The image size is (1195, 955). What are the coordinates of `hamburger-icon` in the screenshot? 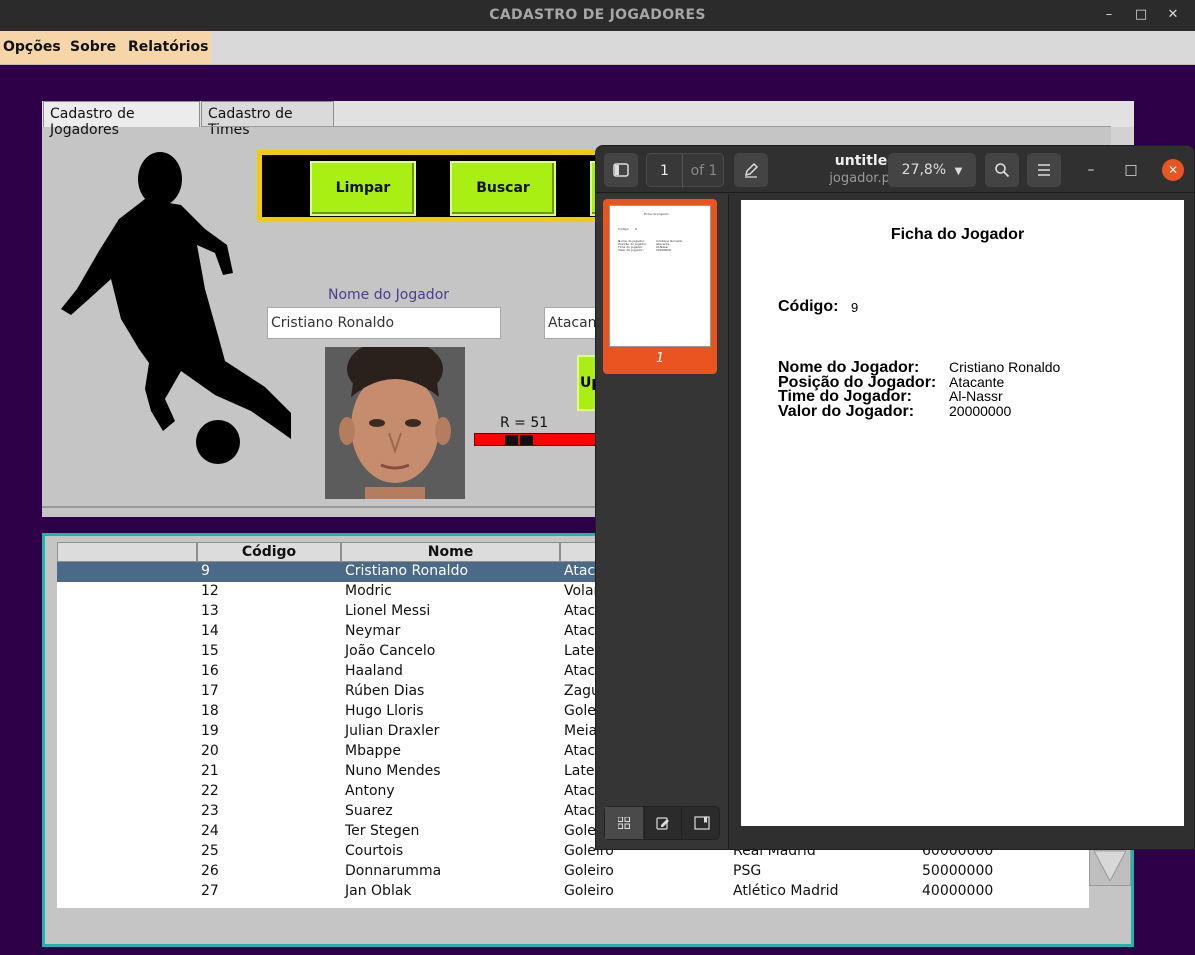 It's located at (1044, 170).